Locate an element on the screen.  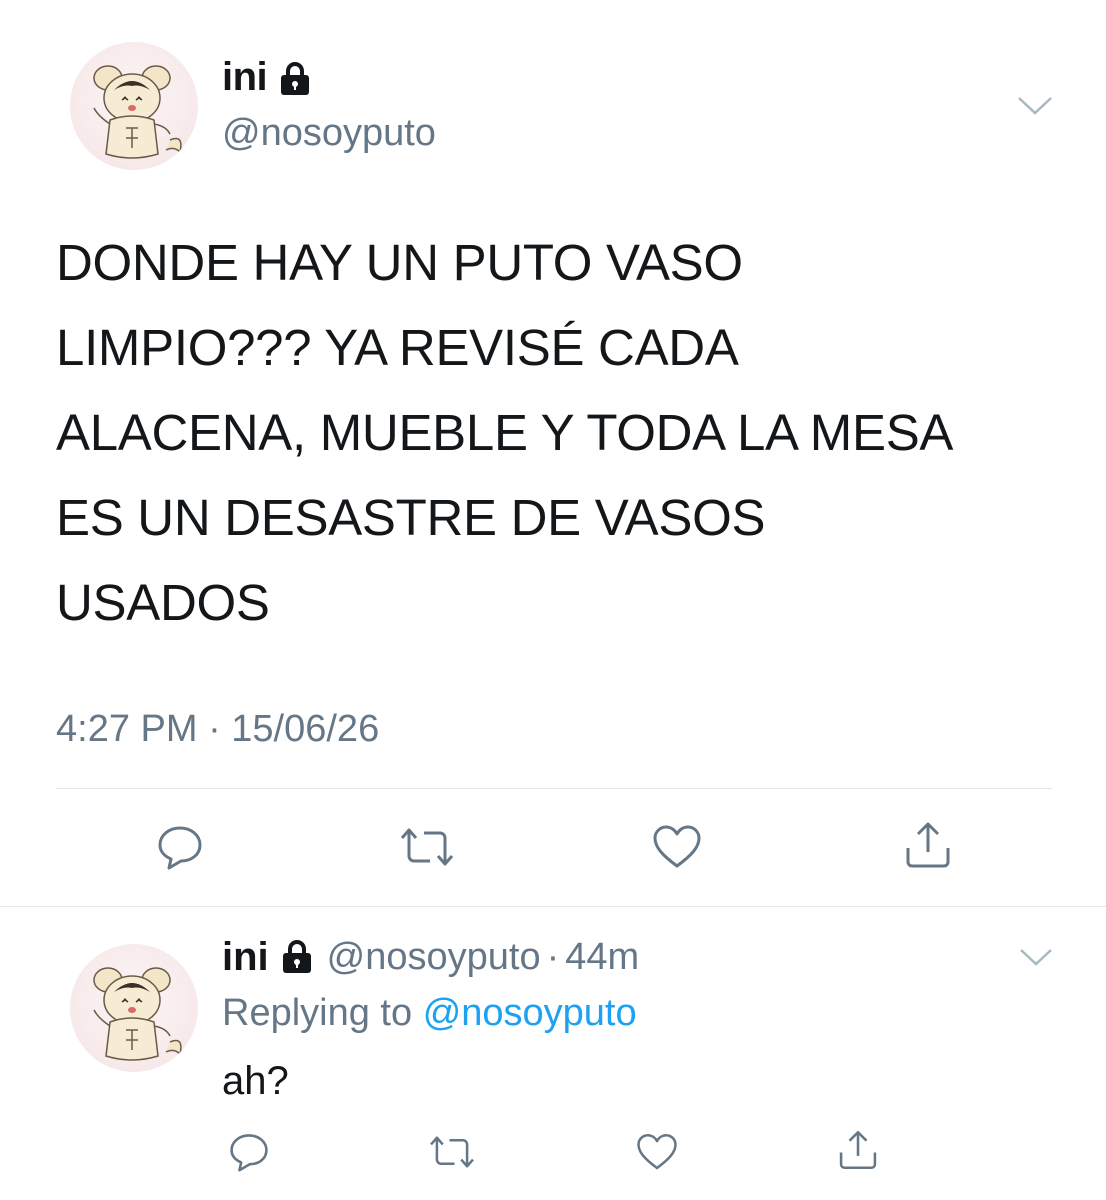
timestamp: 4:27 PM · 15/06/26 is located at coordinates (217, 729).